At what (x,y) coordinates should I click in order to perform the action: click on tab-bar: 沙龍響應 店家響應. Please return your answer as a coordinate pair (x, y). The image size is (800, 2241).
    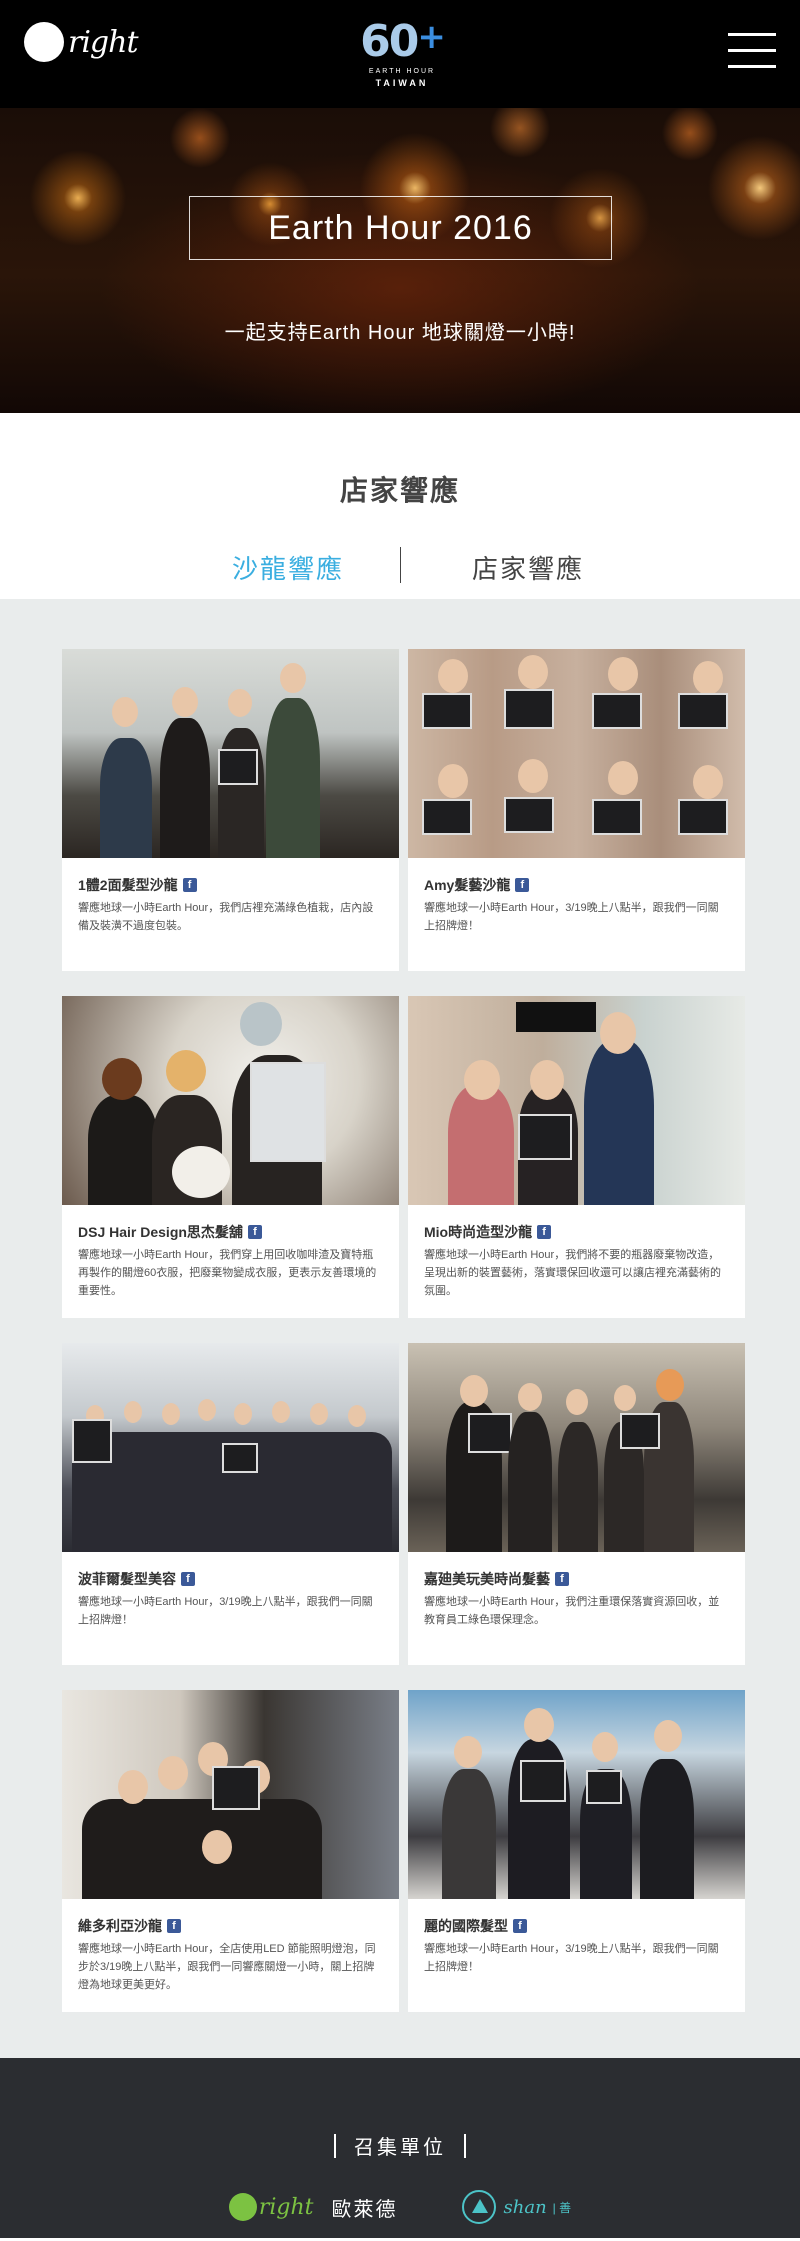
    Looking at the image, I should click on (400, 559).